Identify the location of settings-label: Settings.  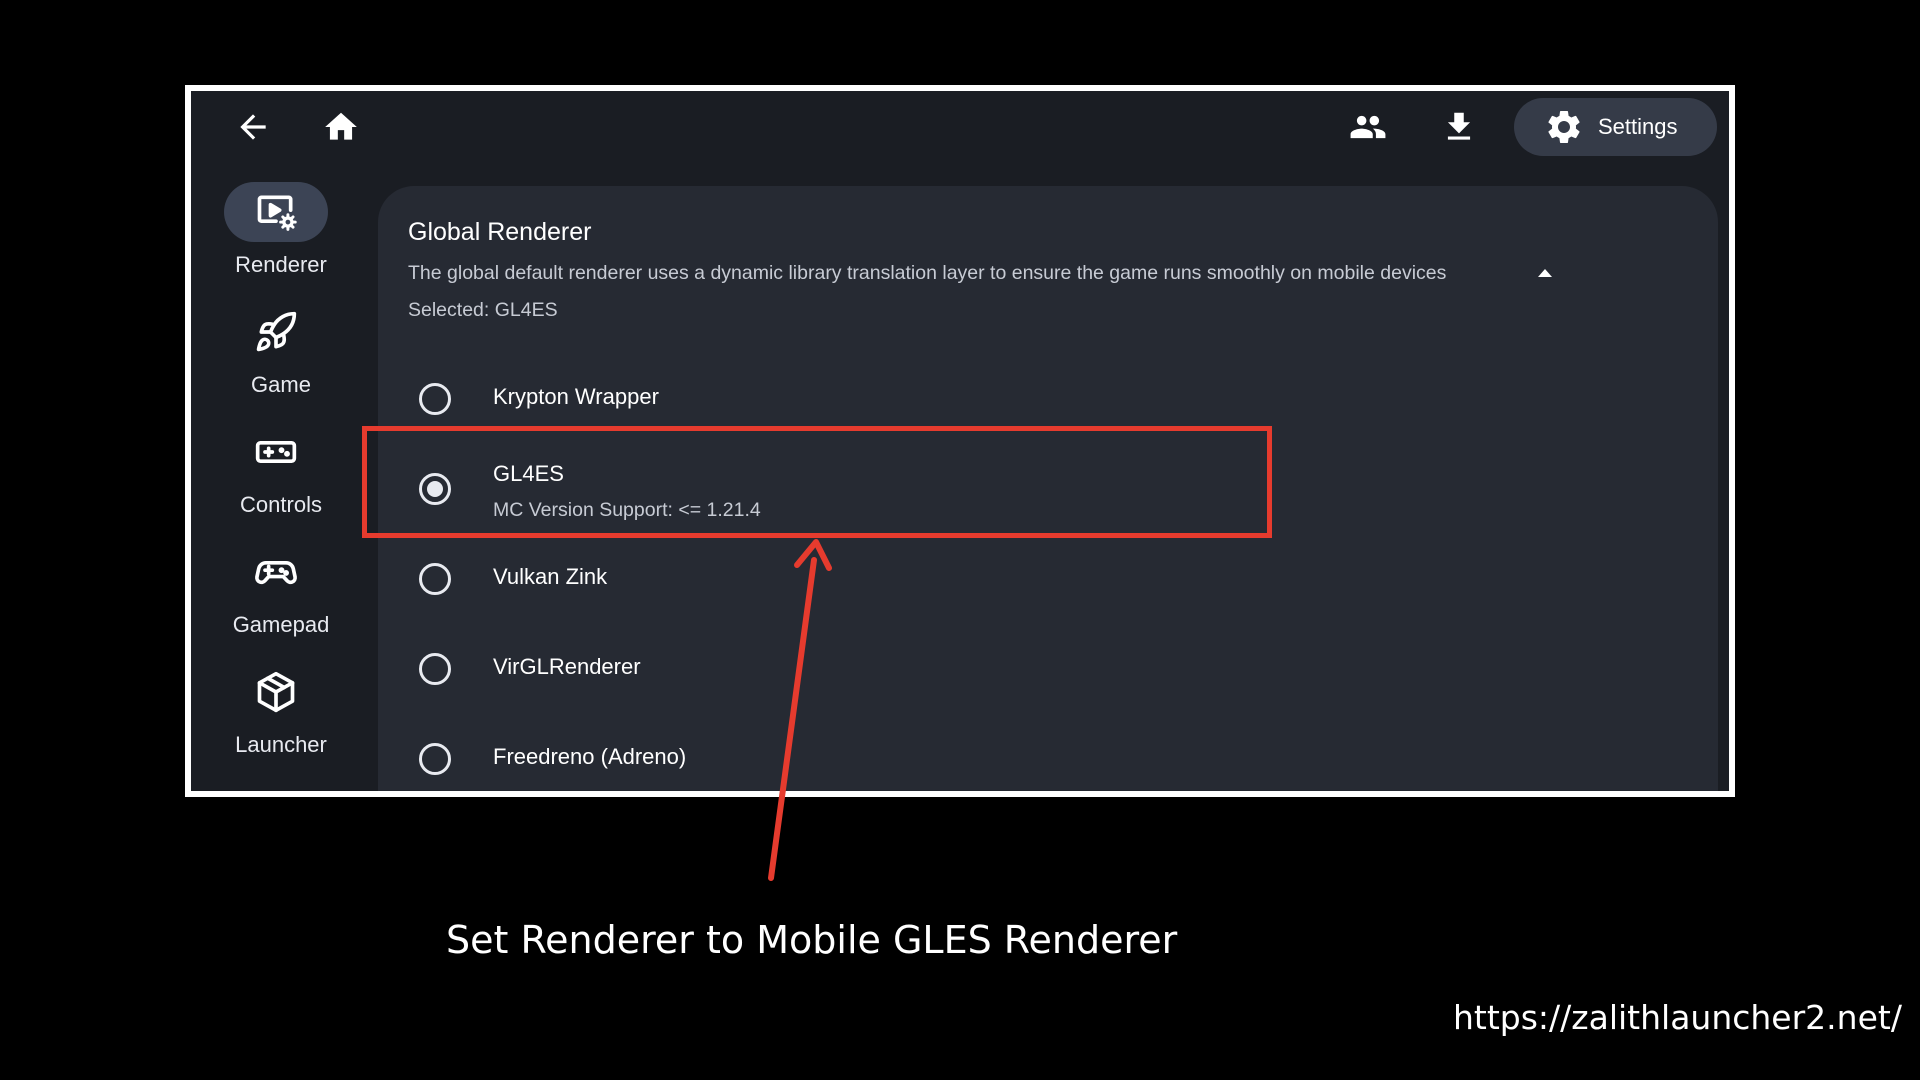
(1638, 126).